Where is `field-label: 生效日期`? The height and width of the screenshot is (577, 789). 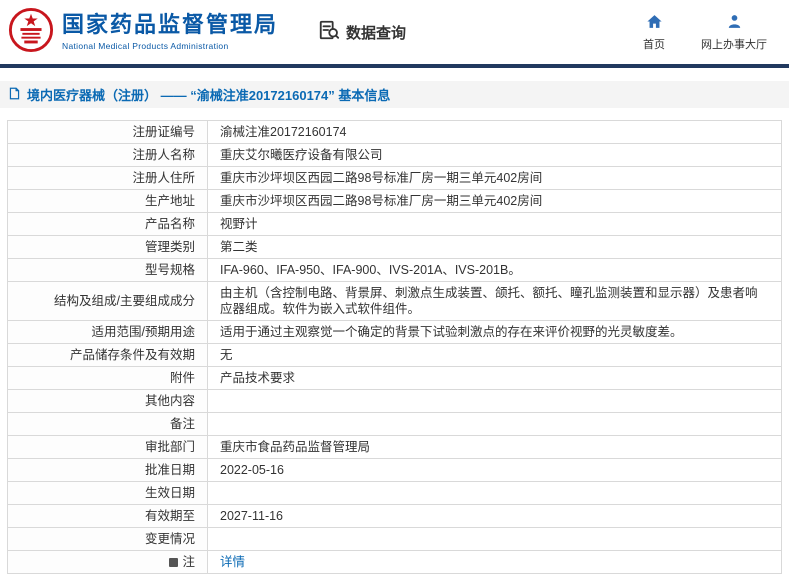 field-label: 生效日期 is located at coordinates (107, 493).